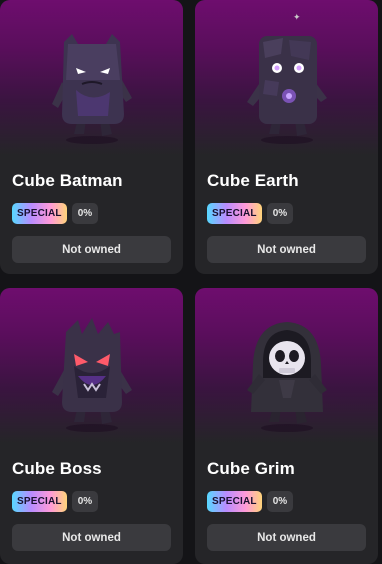  Describe the element at coordinates (286, 90) in the screenshot. I see `cube-earth-figure-icon` at that location.